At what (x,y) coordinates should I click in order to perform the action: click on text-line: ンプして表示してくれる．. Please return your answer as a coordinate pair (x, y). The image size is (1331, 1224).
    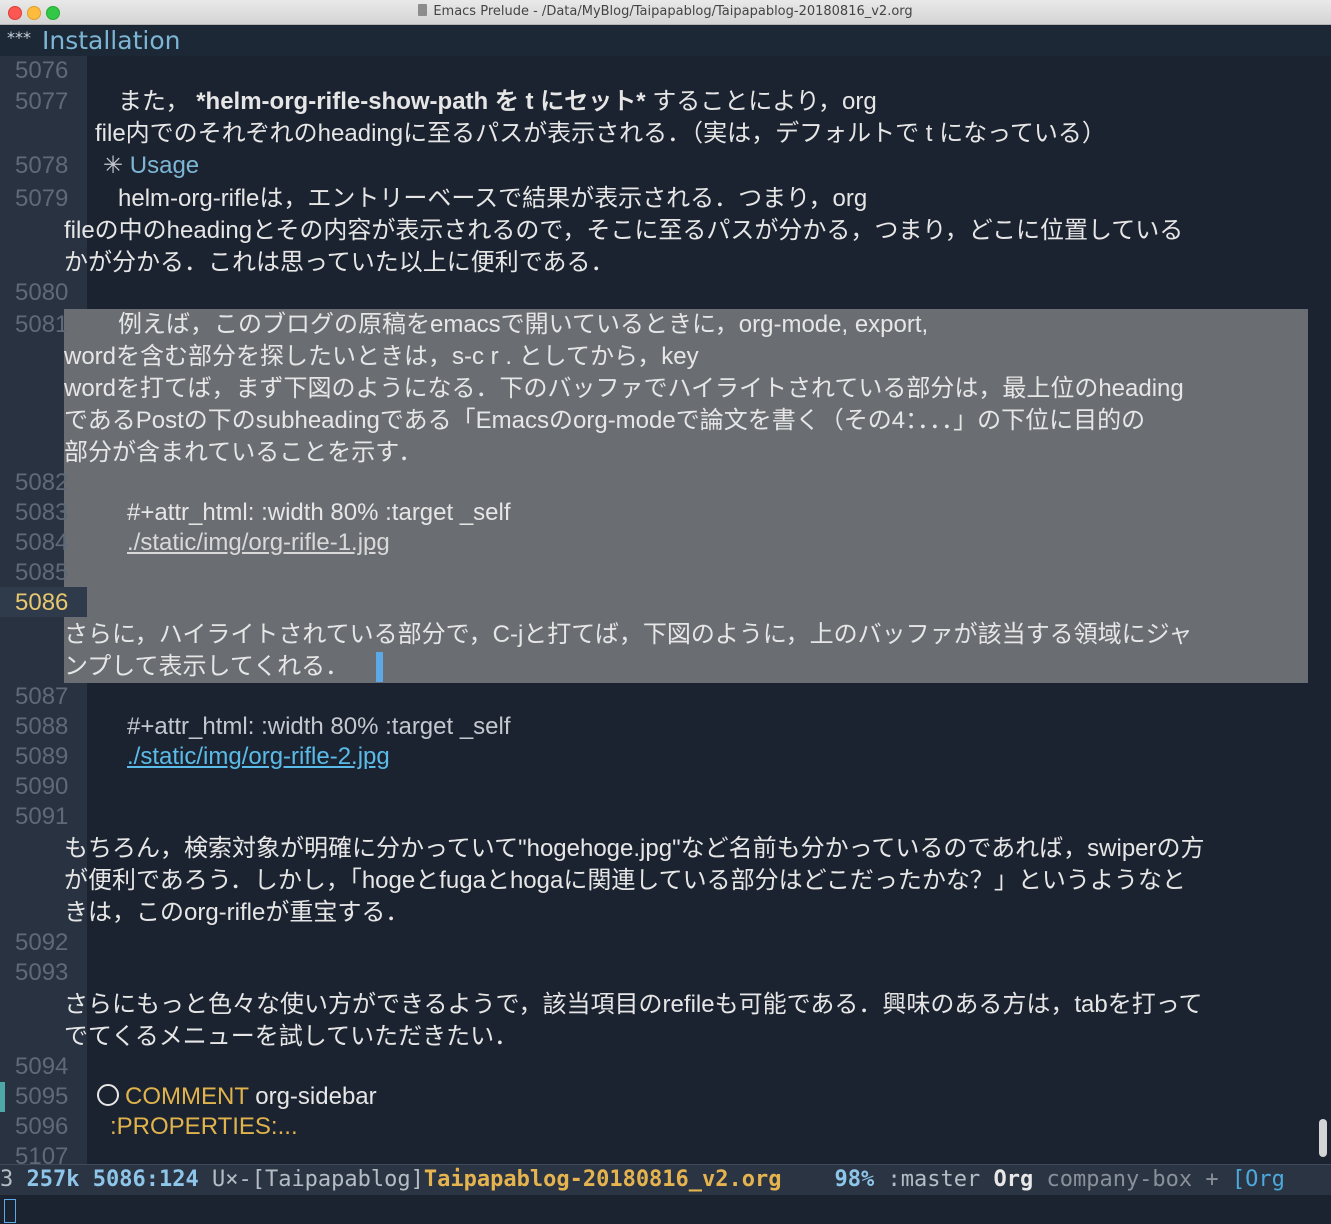
    Looking at the image, I should click on (207, 666).